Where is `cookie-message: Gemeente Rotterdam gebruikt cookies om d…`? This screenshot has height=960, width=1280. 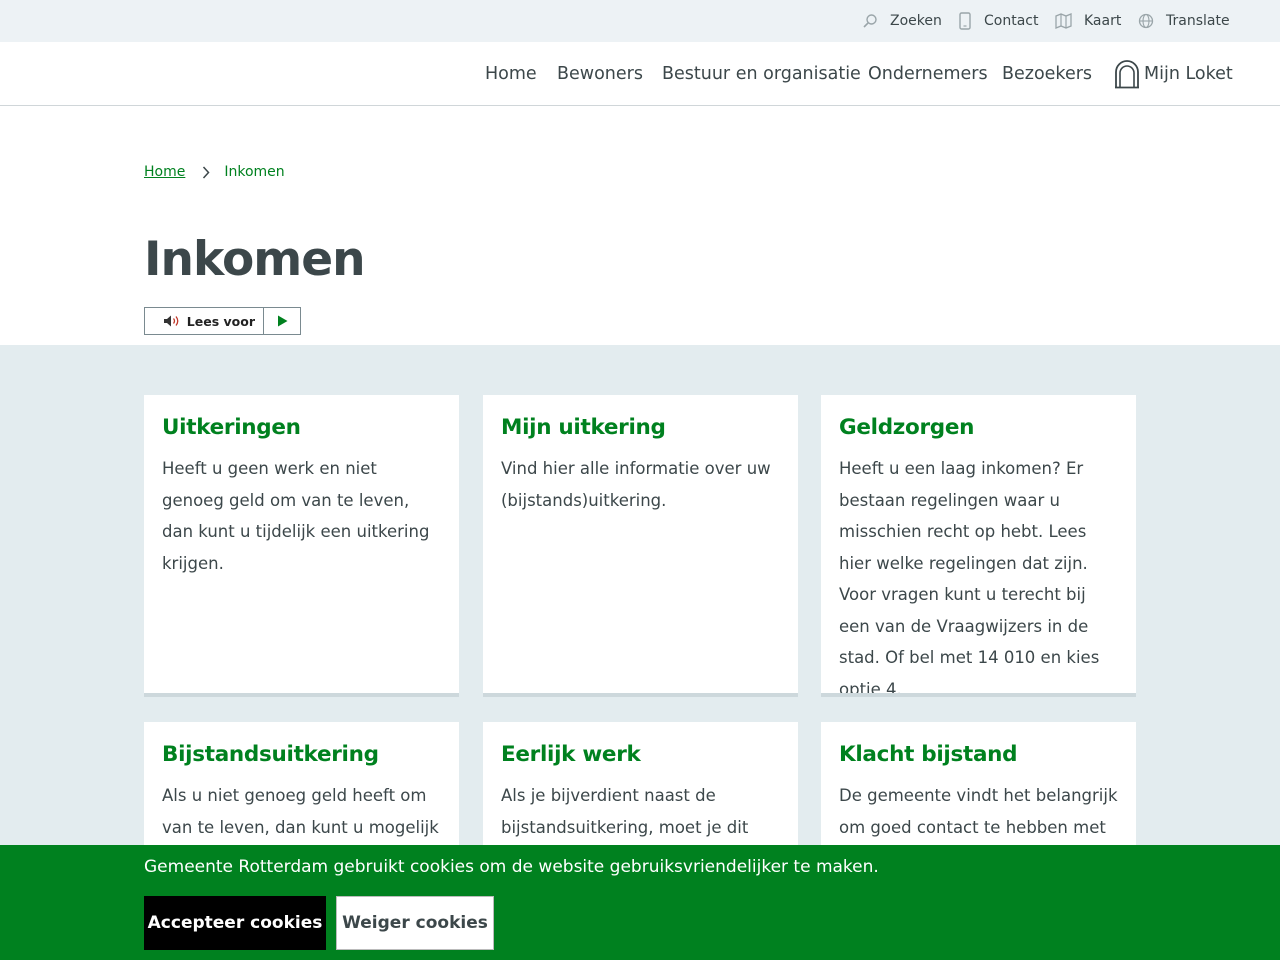
cookie-message: Gemeente Rotterdam gebruikt cookies om d… is located at coordinates (511, 867).